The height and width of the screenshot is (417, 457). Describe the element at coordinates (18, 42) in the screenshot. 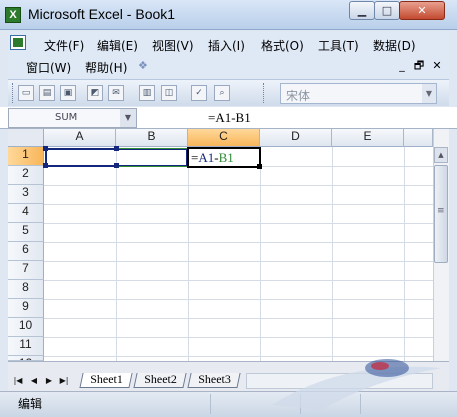

I see `workbook-icon` at that location.